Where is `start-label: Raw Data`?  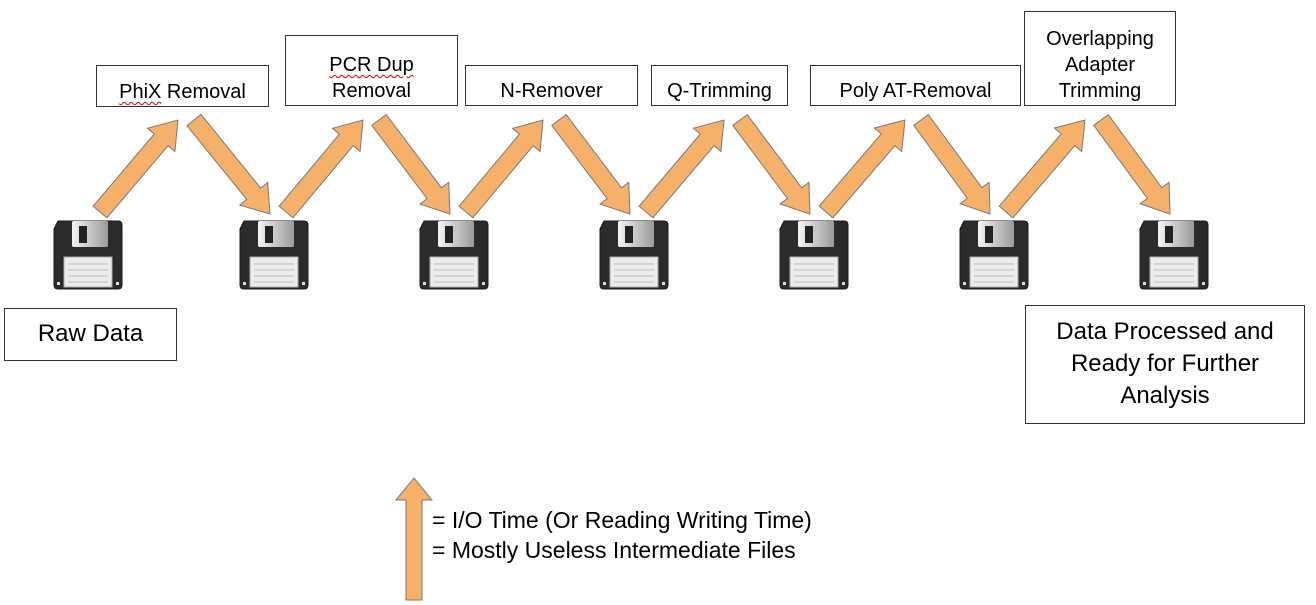 start-label: Raw Data is located at coordinates (90, 333).